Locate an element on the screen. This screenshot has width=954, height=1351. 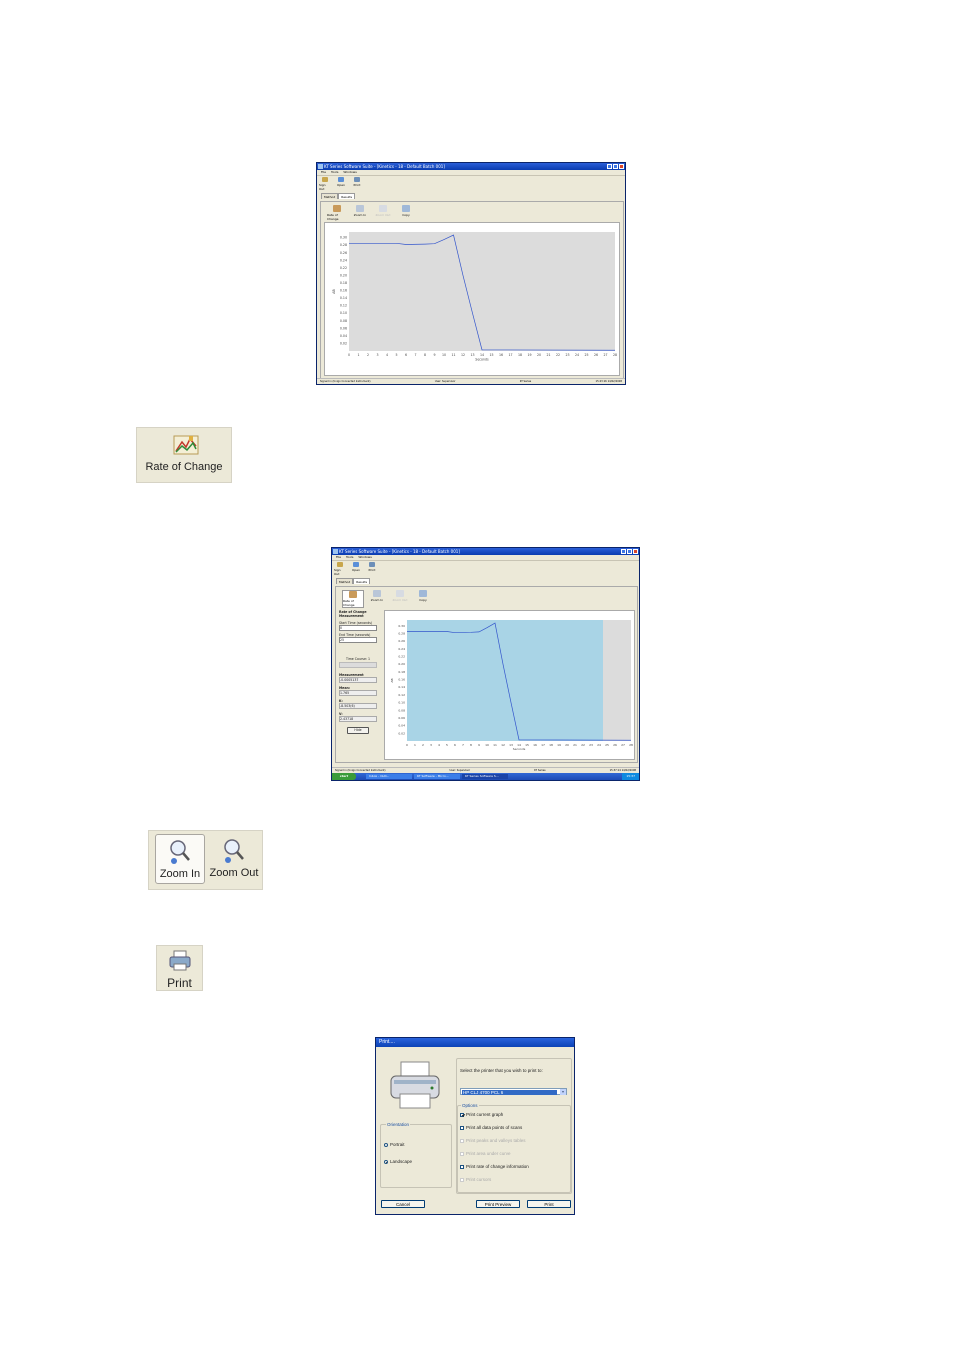
x-tick-label: 21 is located at coordinates (548, 355).